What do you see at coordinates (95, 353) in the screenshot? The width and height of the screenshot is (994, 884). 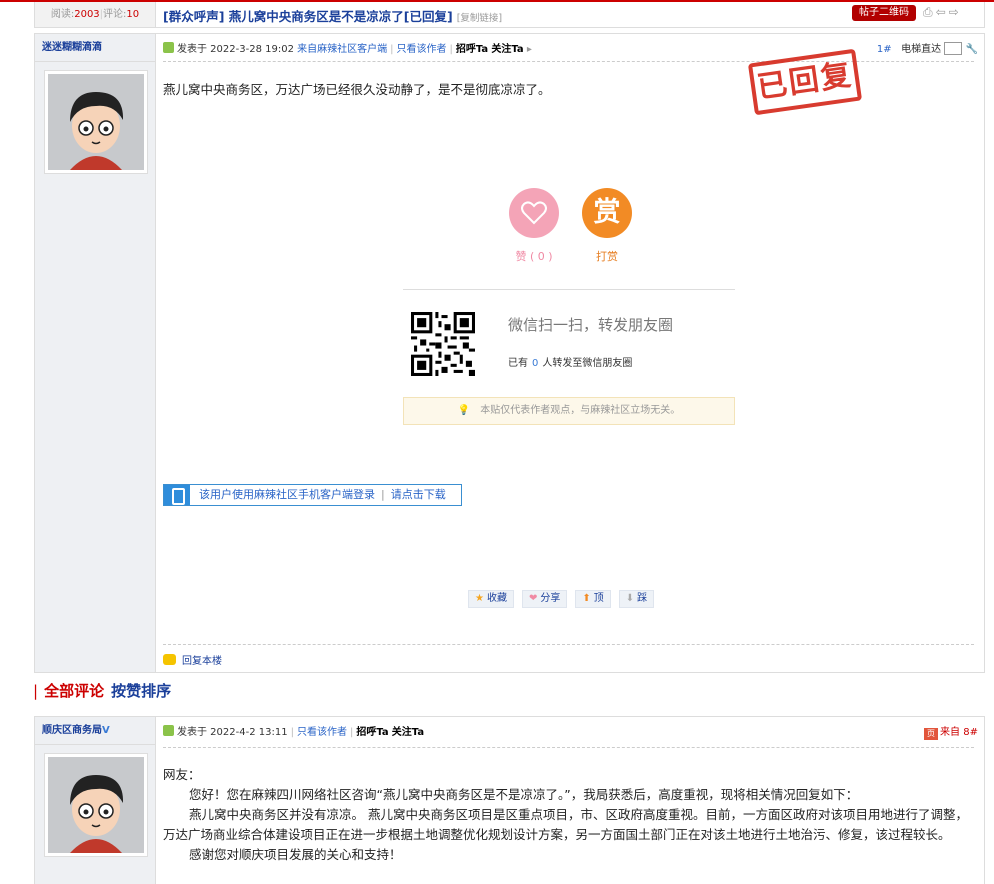 I see `author-sidebar: 迷迷糊糊滴滴` at bounding box center [95, 353].